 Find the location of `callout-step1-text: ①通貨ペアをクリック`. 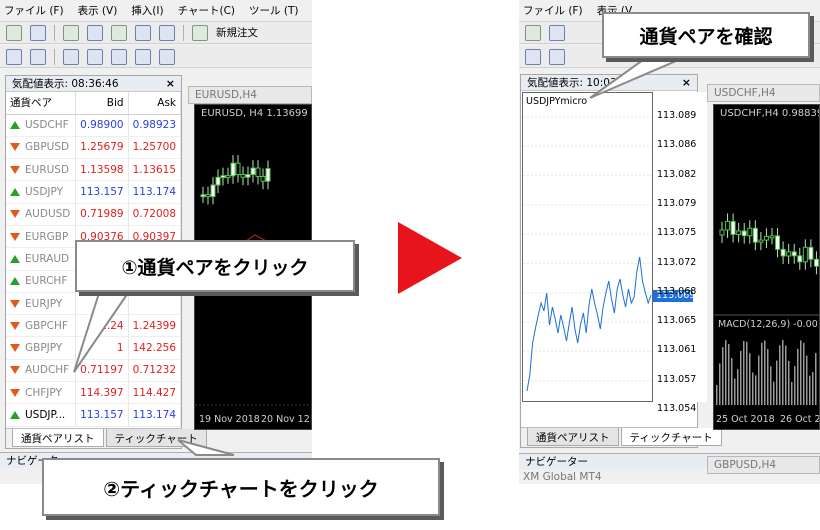

callout-step1-text: ①通貨ペアをクリック is located at coordinates (215, 267).